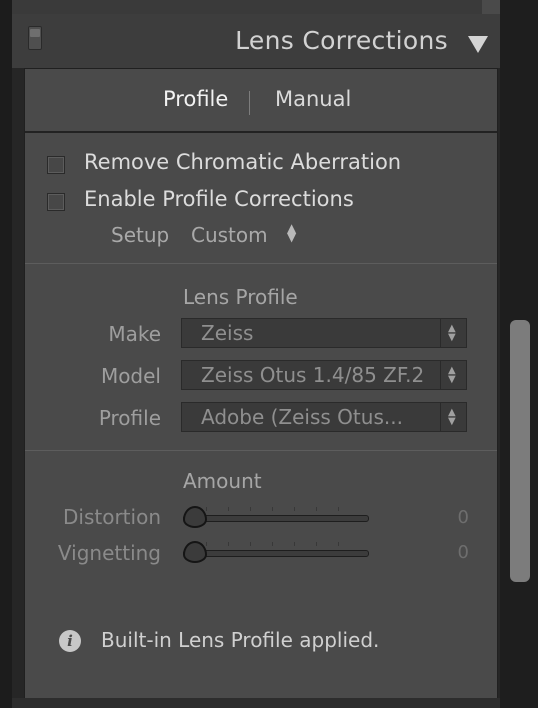 Image resolution: width=538 pixels, height=708 pixels. Describe the element at coordinates (140, 235) in the screenshot. I see `setup-label: Setup` at that location.